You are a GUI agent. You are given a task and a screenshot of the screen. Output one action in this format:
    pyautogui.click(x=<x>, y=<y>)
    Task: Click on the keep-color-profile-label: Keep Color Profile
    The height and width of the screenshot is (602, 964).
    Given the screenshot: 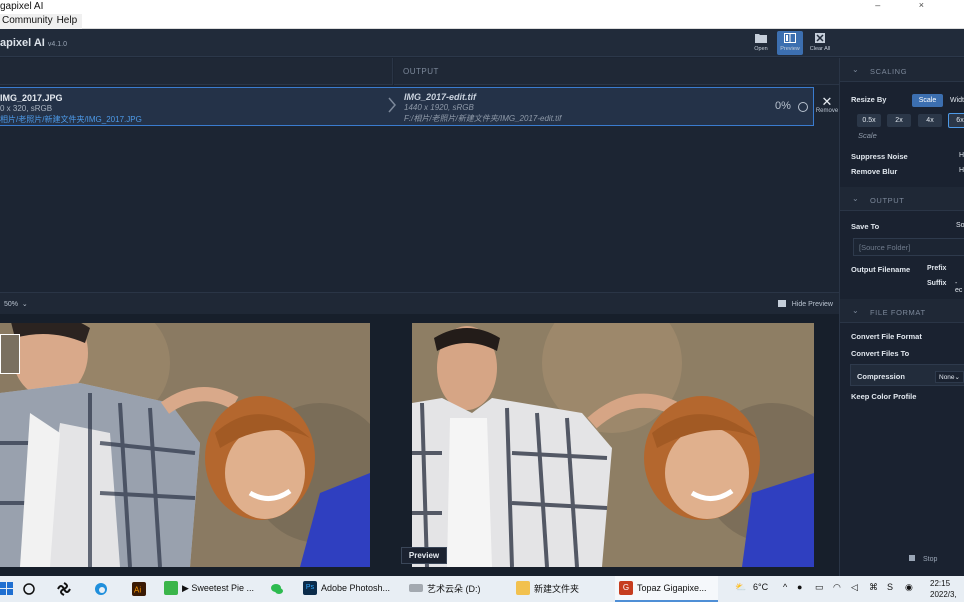 What is the action you would take?
    pyautogui.click(x=884, y=396)
    